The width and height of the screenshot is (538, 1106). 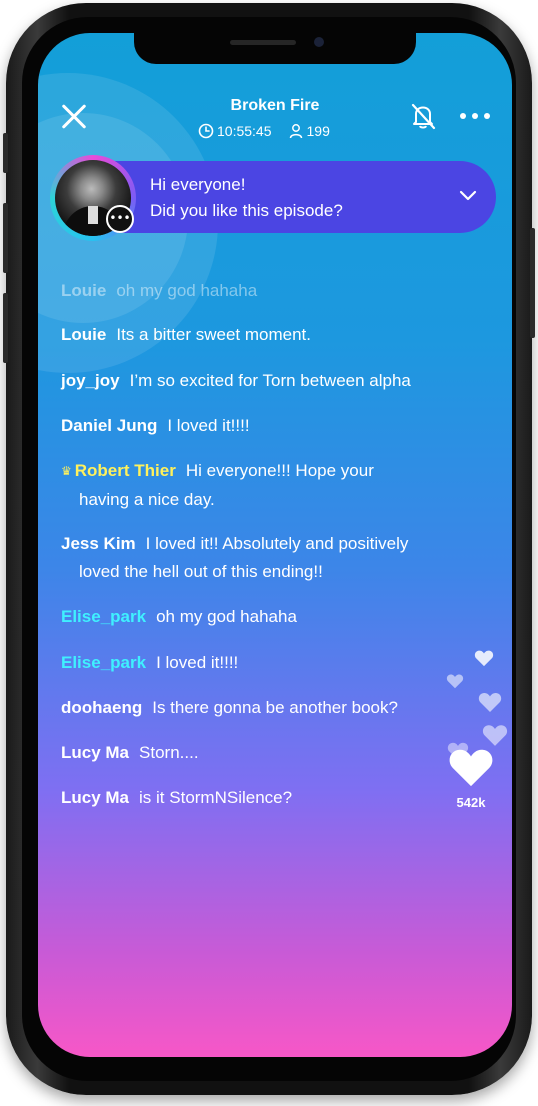 What do you see at coordinates (90, 380) in the screenshot?
I see `chat-username: joy_joy` at bounding box center [90, 380].